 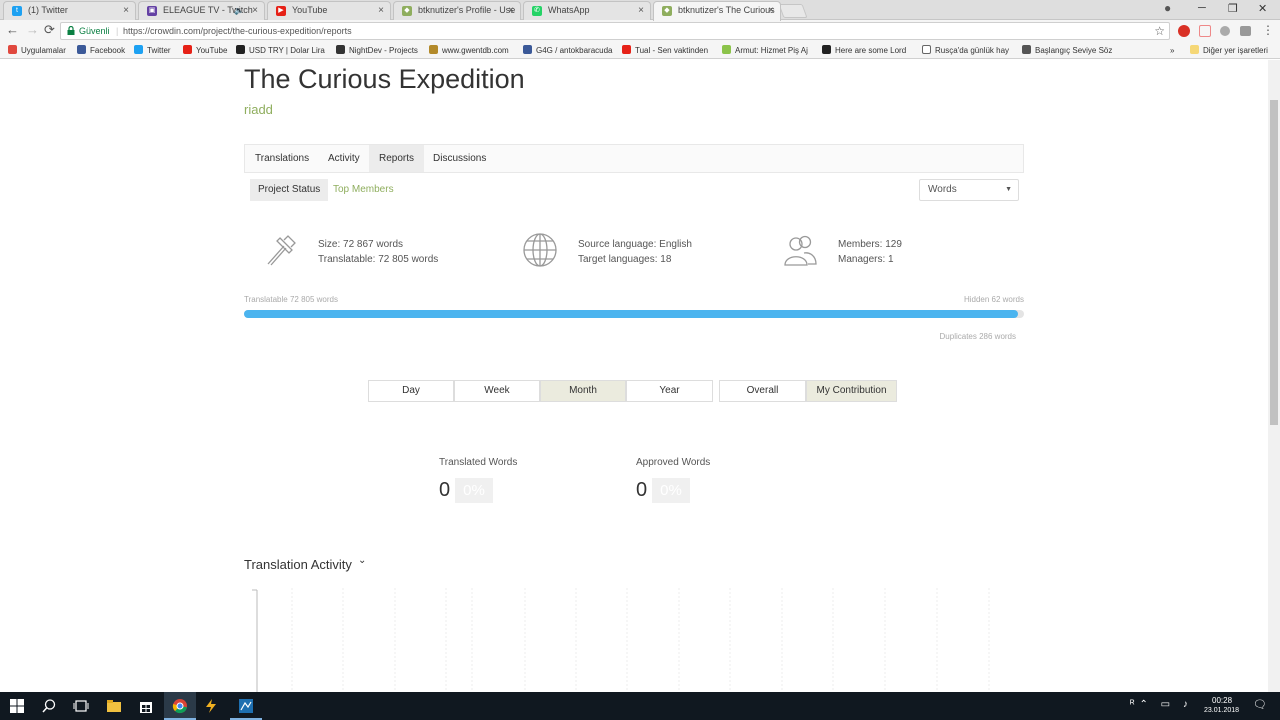 I want to click on file-explorer-icon, so click(x=114, y=706).